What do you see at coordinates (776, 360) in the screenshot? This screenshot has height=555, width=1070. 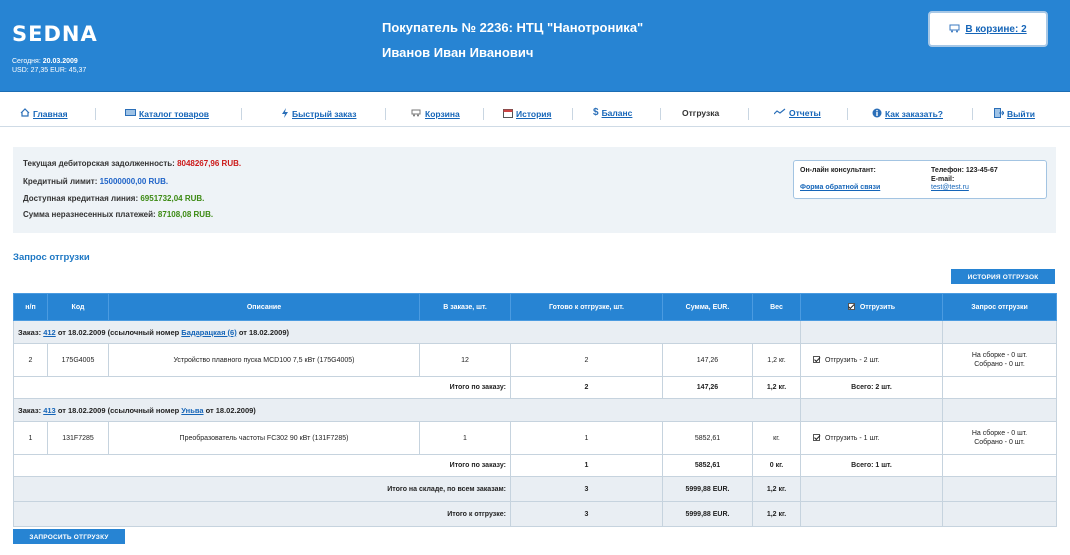 I see `cell-weight: 1,2 кг.` at bounding box center [776, 360].